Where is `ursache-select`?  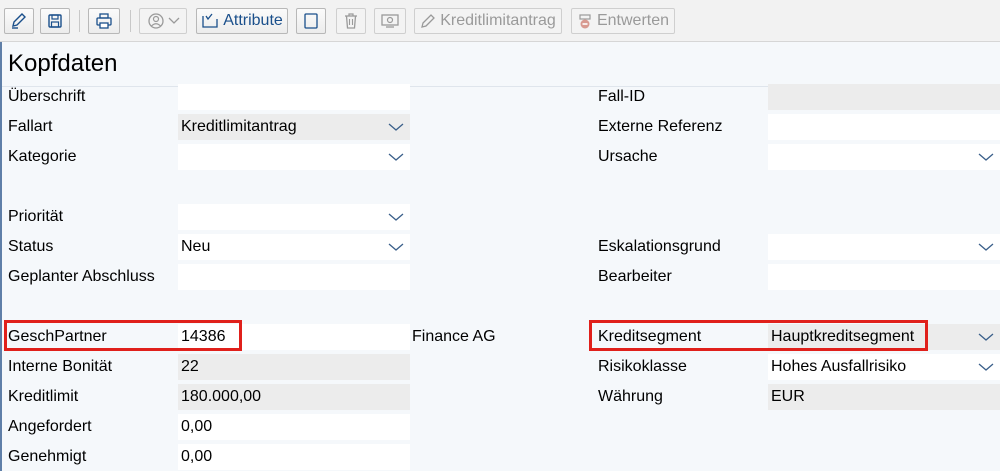 ursache-select is located at coordinates (884, 157).